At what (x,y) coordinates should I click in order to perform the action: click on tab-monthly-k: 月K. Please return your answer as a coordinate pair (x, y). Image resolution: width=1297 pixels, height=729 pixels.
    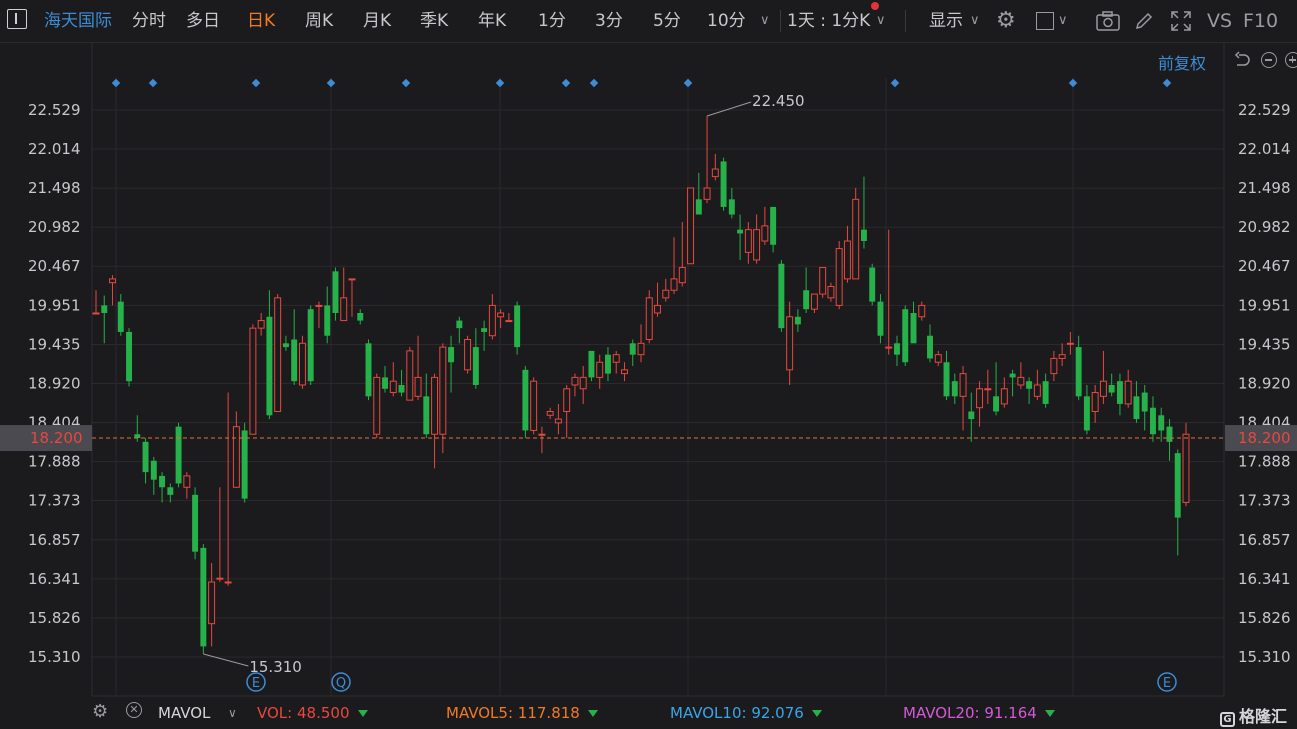
    Looking at the image, I should click on (377, 21).